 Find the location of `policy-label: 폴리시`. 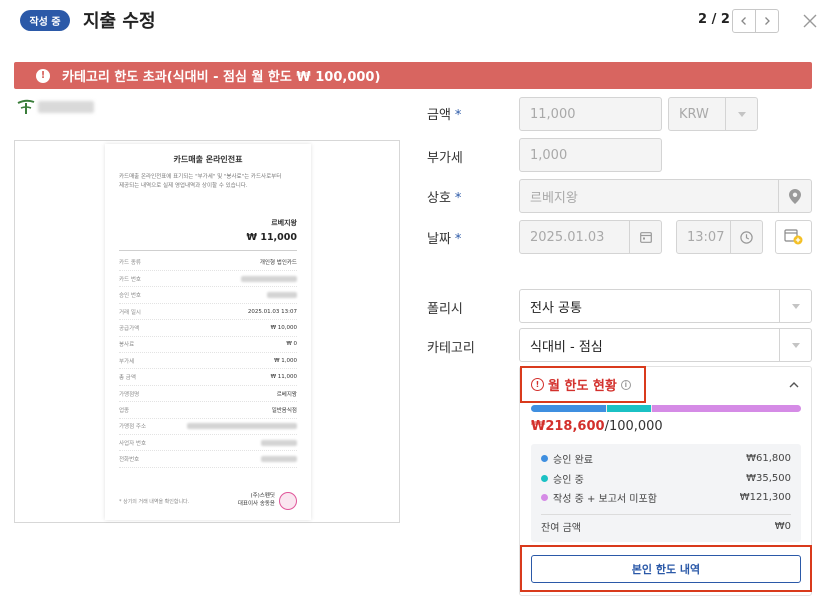

policy-label: 폴리시 is located at coordinates (445, 309).